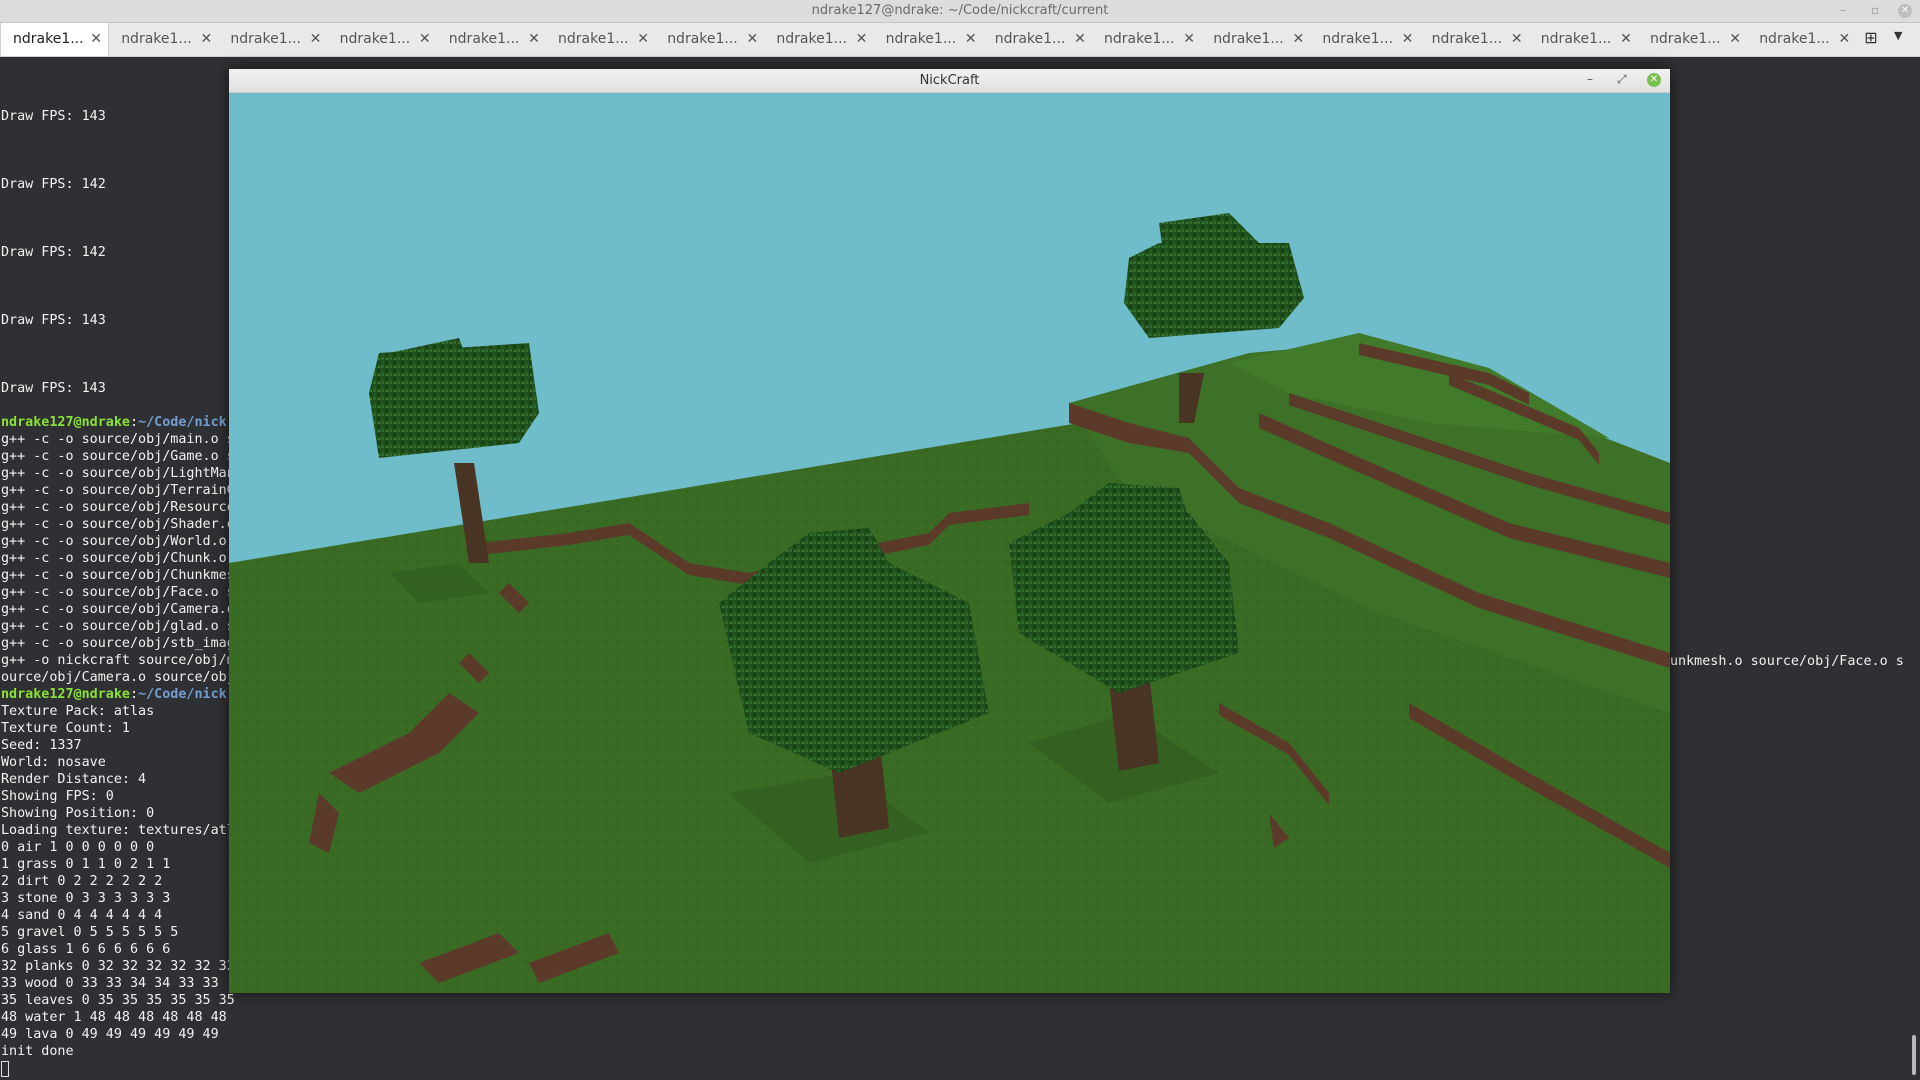 The image size is (1920, 1080). I want to click on terminal-line: 1 grass 0 1 1 0 2 1 1, so click(86, 864).